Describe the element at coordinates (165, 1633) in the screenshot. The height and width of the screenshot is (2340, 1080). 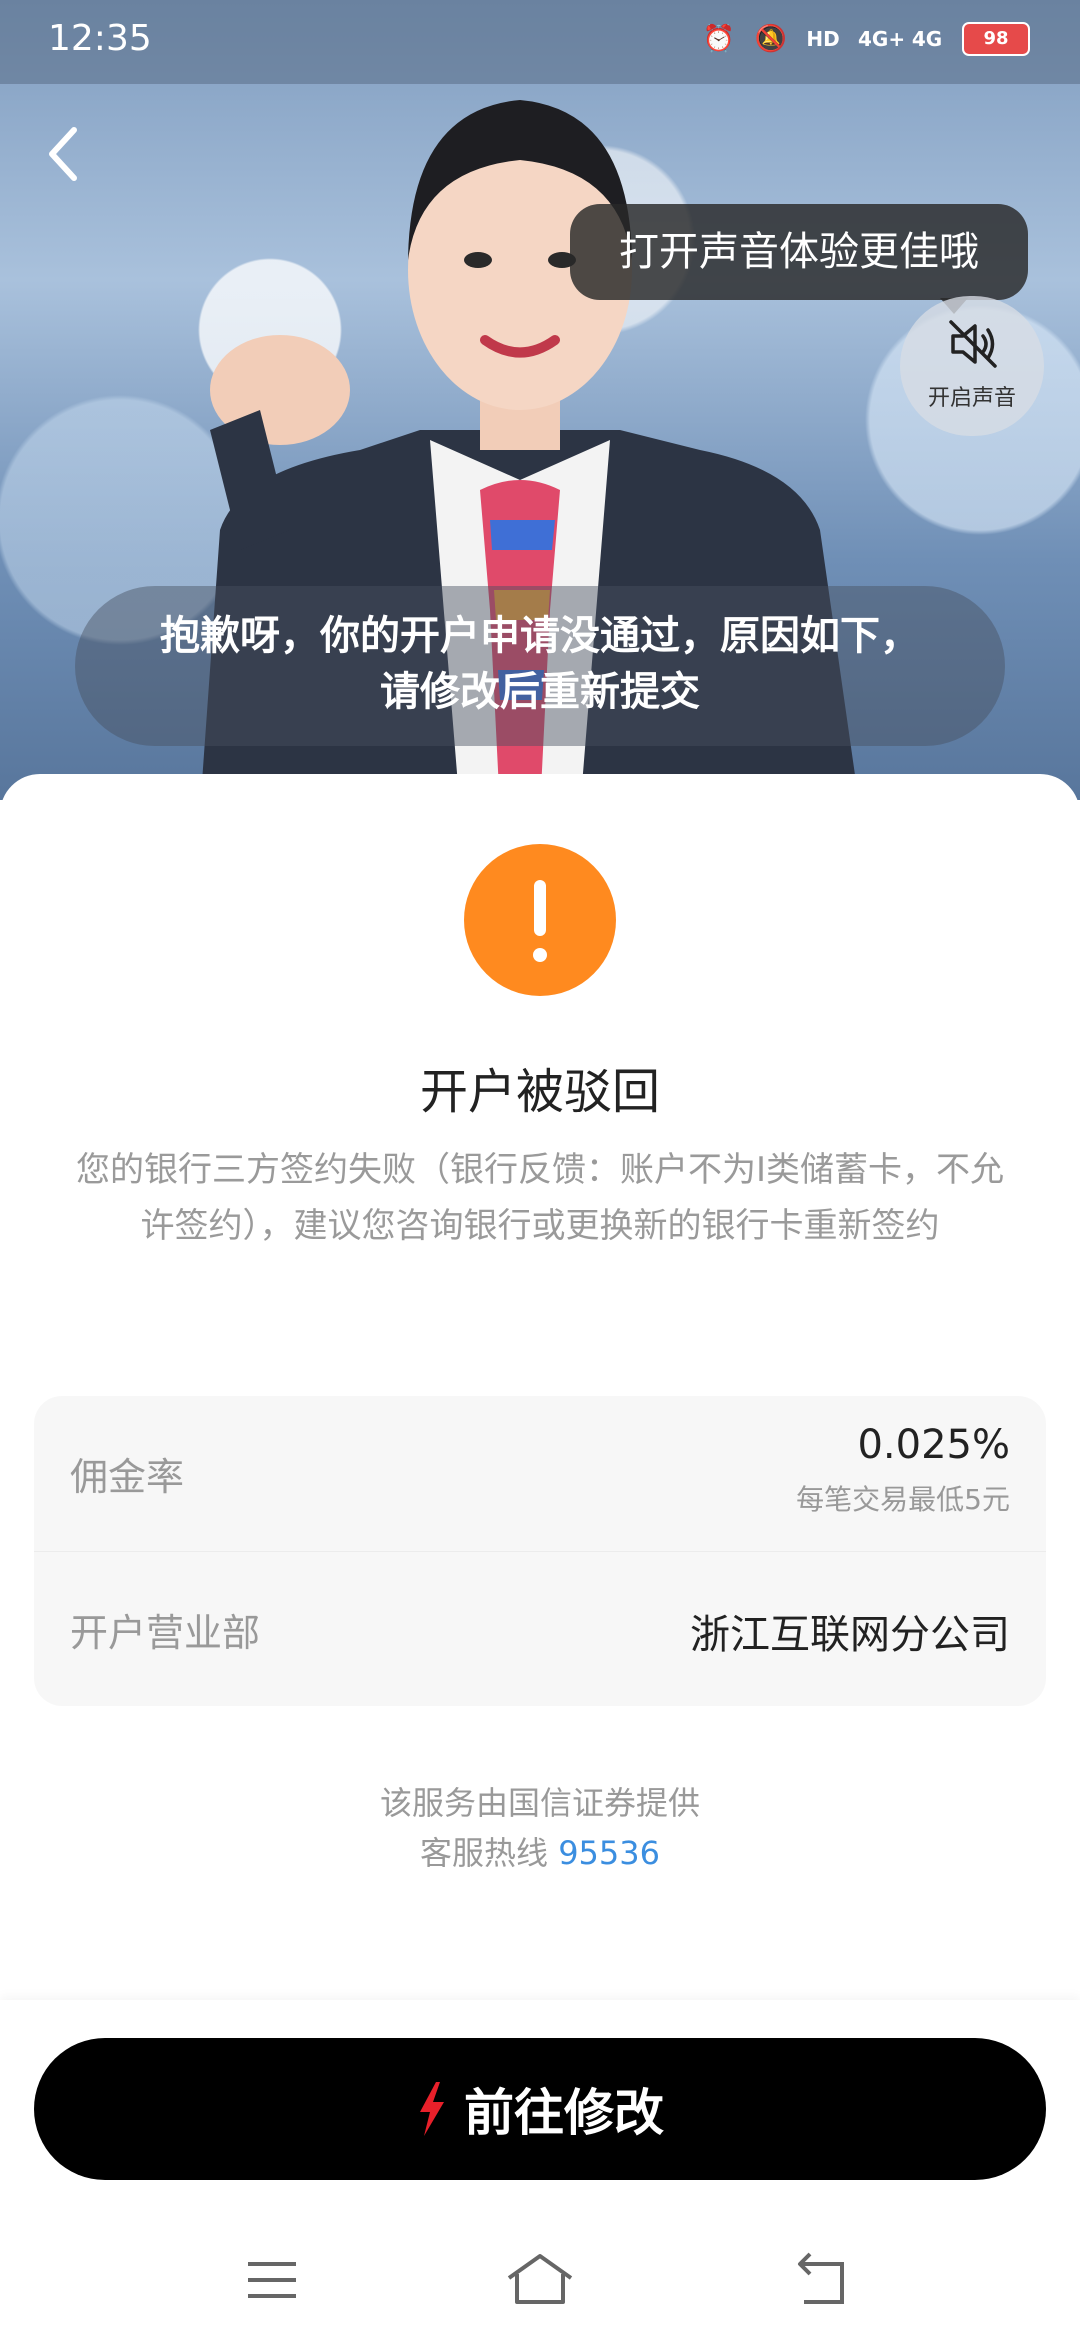
I see `branch-label: 开户营业部` at that location.